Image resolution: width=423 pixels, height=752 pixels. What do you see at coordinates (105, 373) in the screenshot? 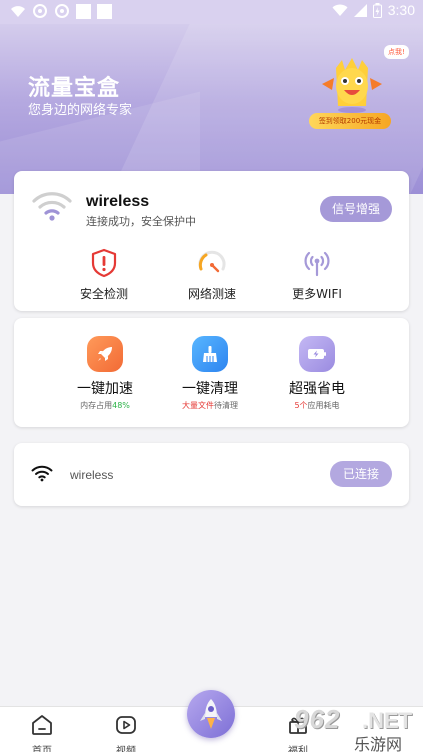
I see `one-key-speedup-button: 一键加速 内存占用48%` at bounding box center [105, 373].